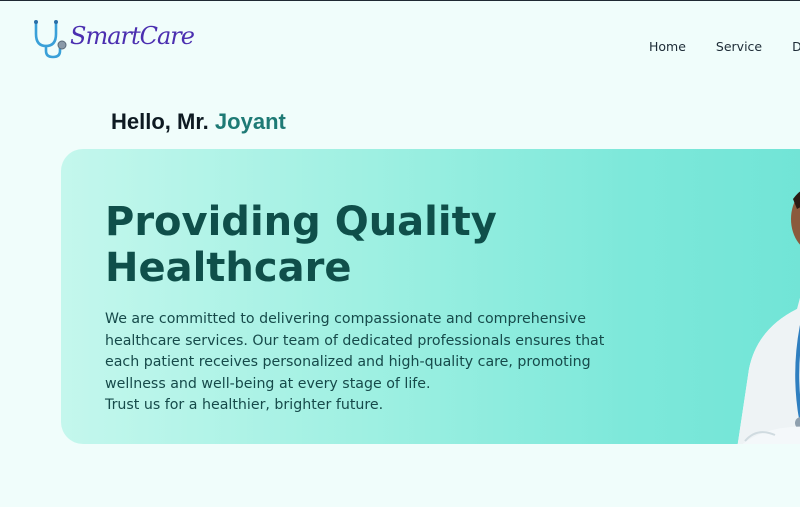 The width and height of the screenshot is (800, 507). Describe the element at coordinates (796, 46) in the screenshot. I see `nav-doctors-link: Do` at that location.